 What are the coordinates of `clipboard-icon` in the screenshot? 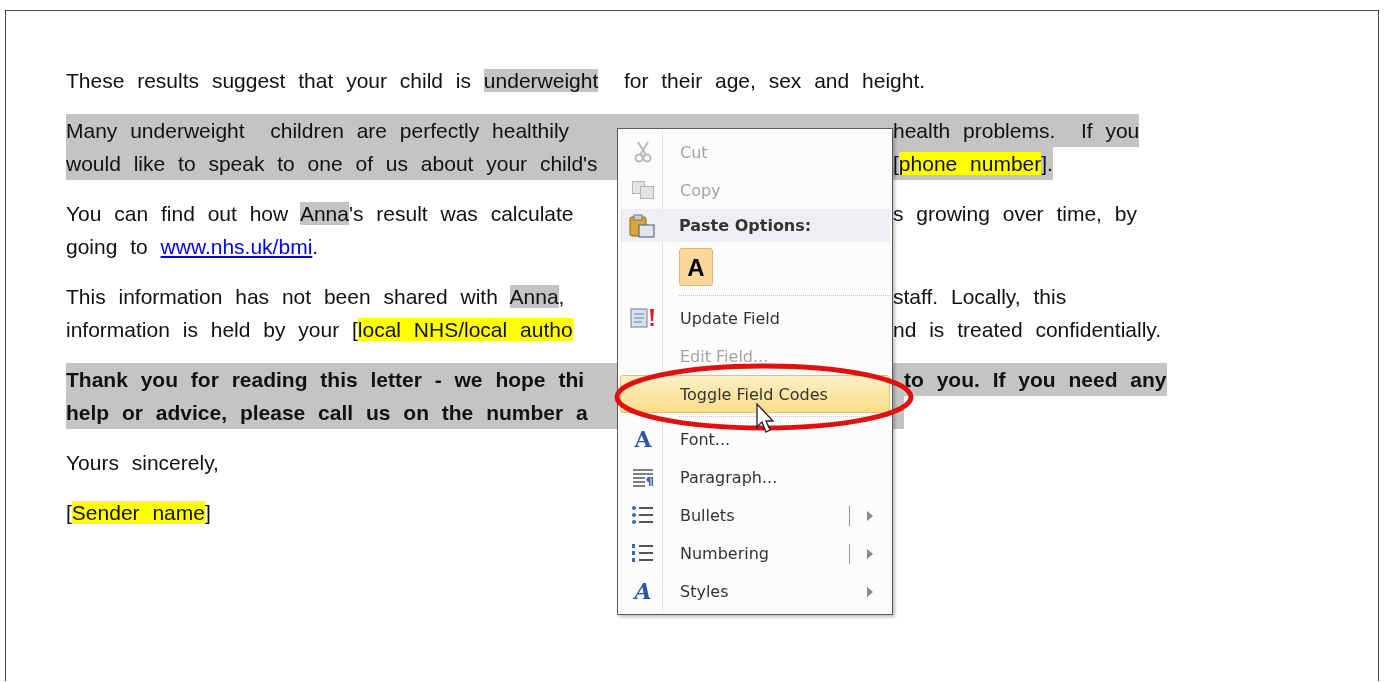 It's located at (642, 225).